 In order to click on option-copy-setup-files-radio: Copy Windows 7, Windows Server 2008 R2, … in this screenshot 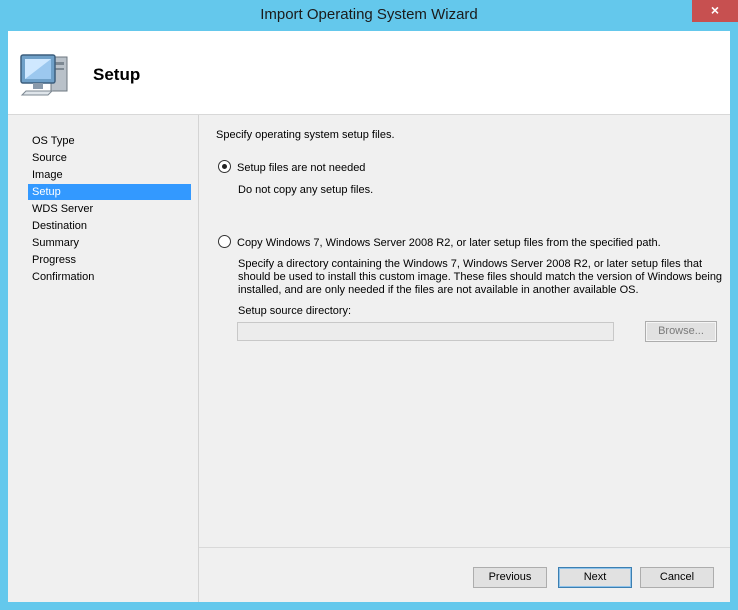, I will do `click(439, 243)`.